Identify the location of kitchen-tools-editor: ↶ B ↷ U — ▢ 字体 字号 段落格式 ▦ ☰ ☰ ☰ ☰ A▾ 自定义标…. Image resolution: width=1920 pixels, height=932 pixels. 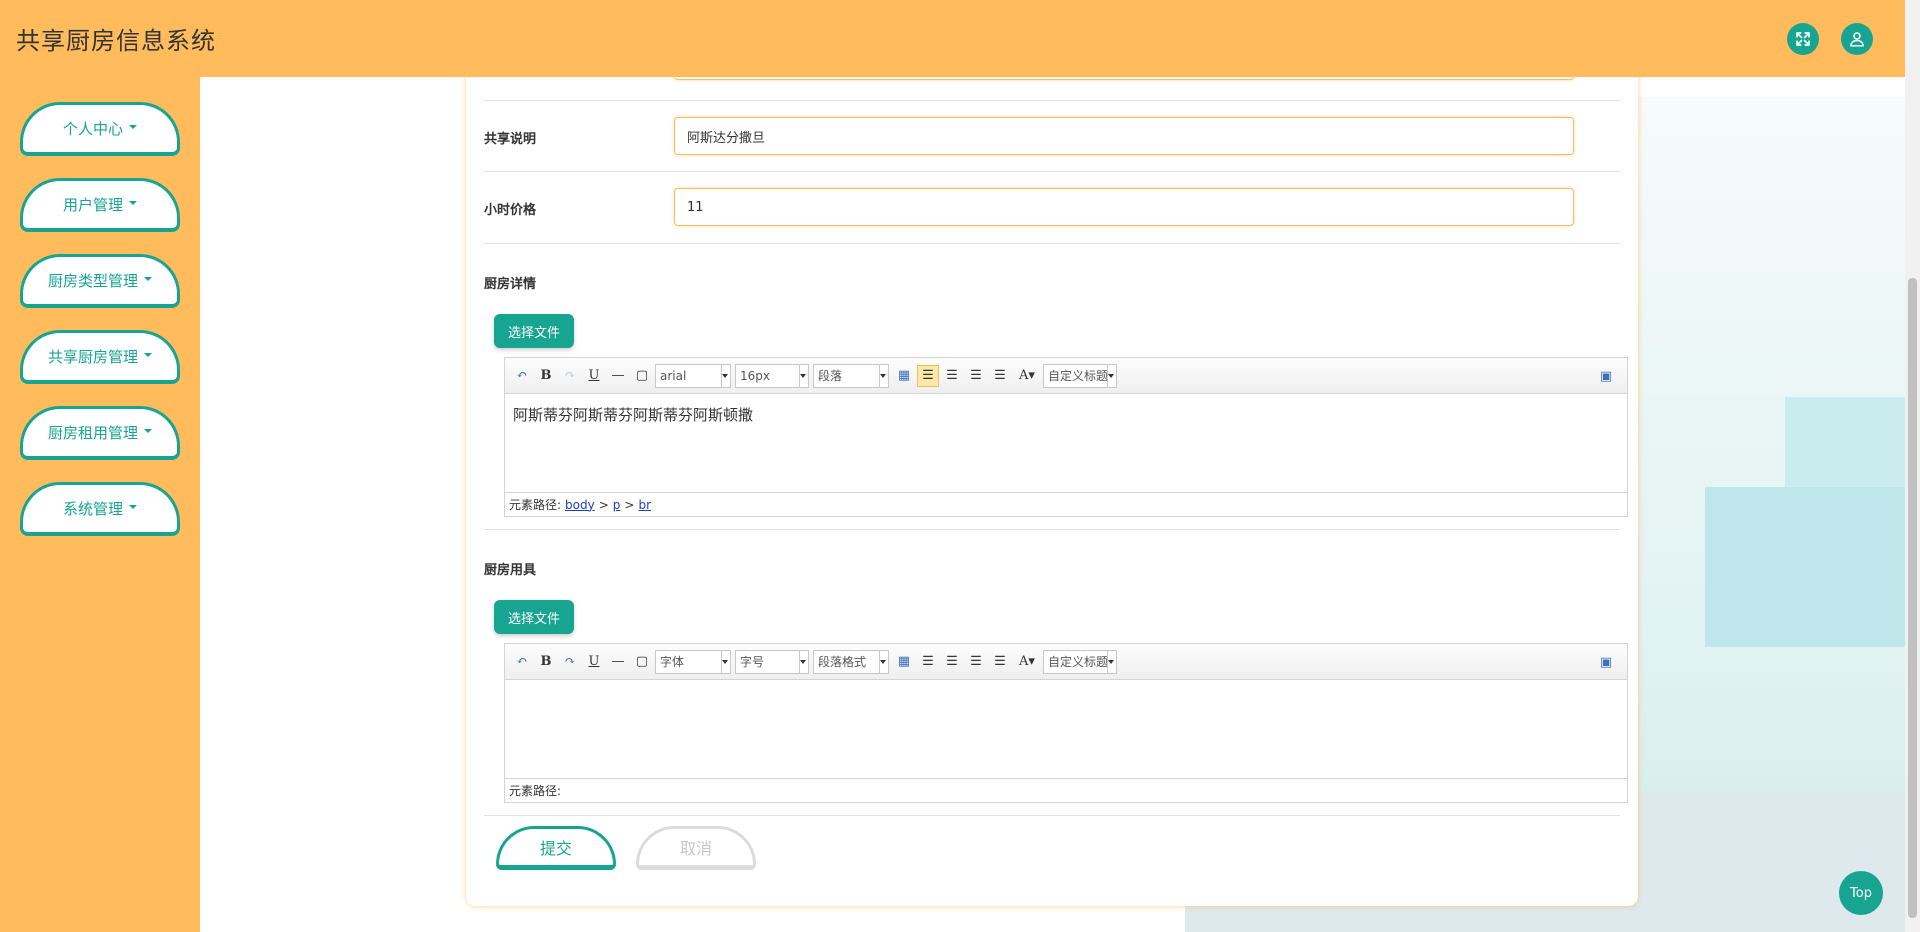
(1066, 723).